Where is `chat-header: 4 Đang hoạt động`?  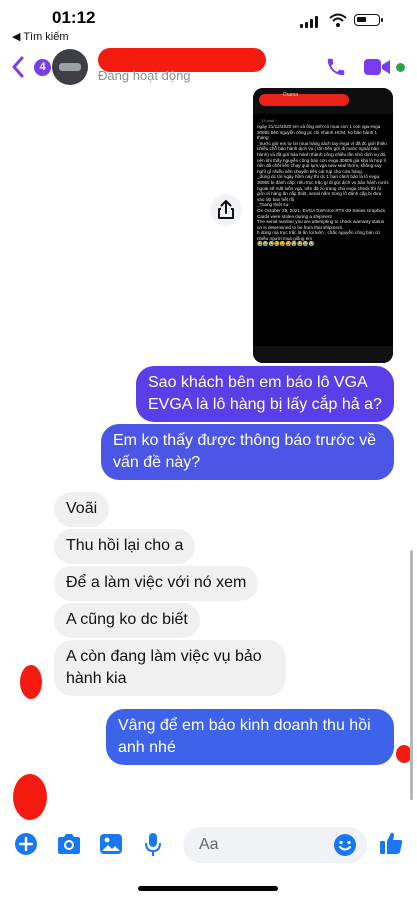
chat-header: 4 Đang hoạt động is located at coordinates (208, 68).